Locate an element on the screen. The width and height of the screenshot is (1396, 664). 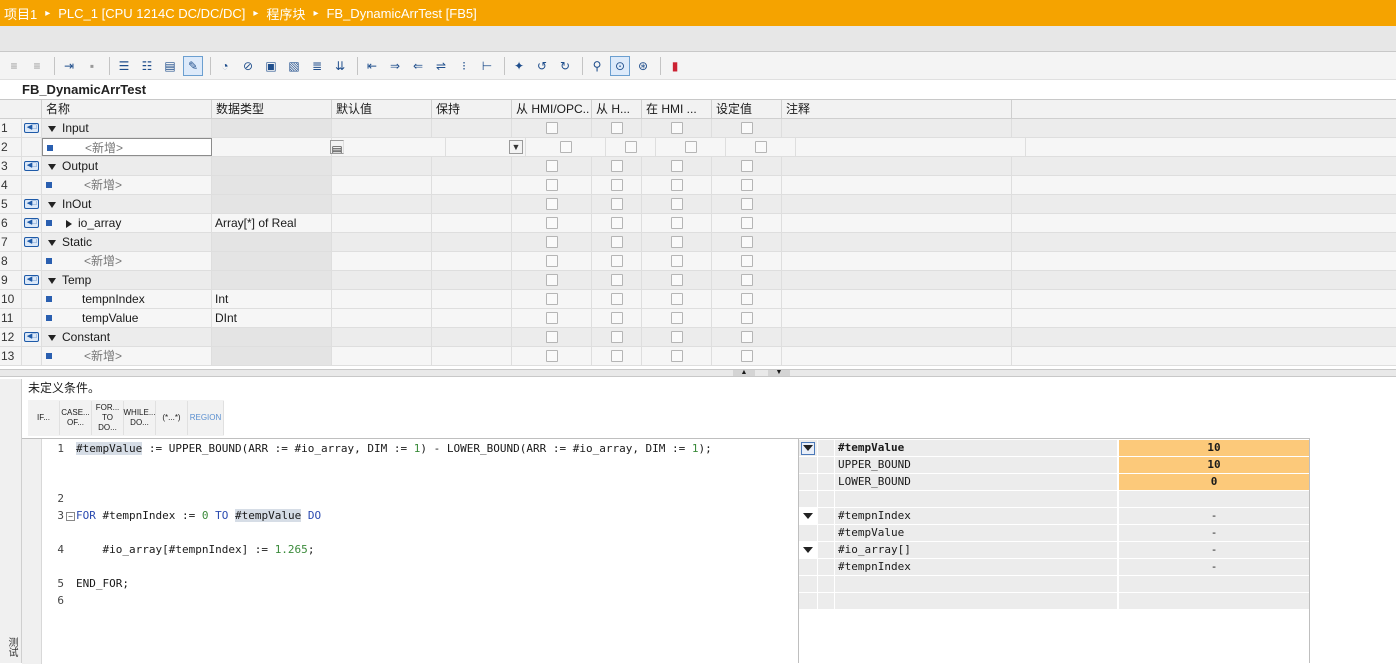
splitter-down-icon: ▼ is located at coordinates (779, 372).